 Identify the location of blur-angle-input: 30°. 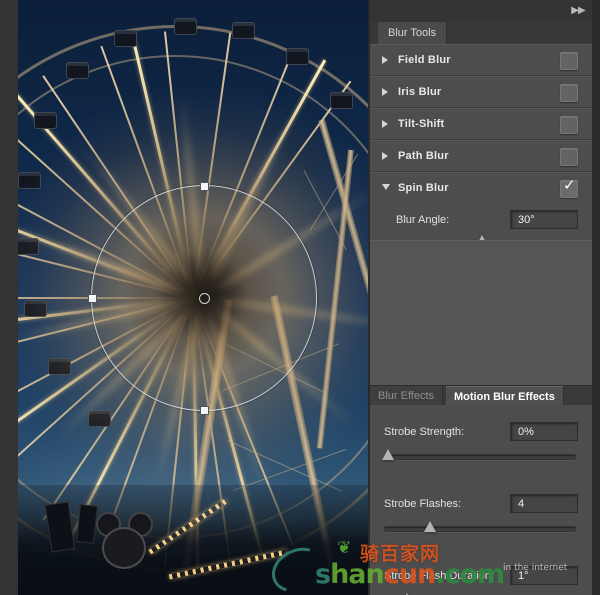
(544, 219).